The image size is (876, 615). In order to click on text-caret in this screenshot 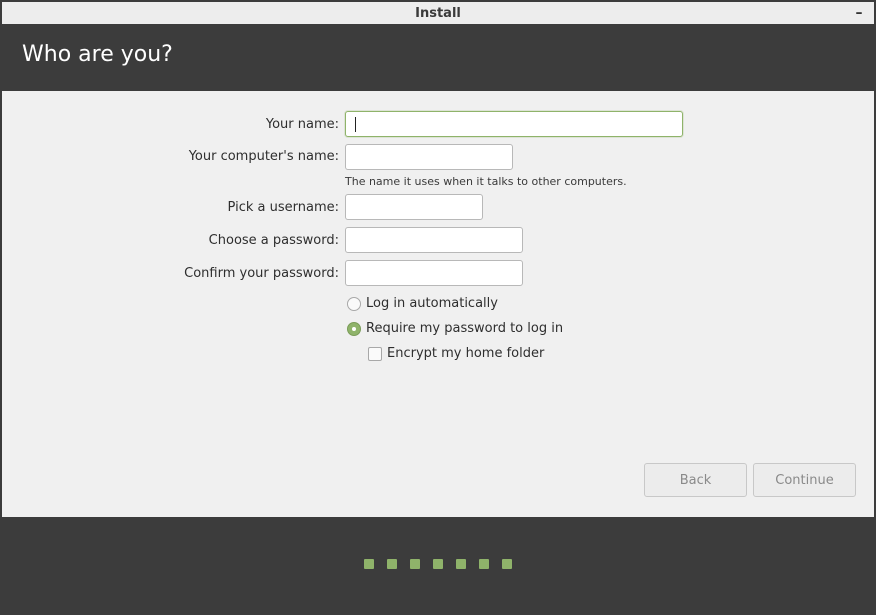, I will do `click(355, 124)`.